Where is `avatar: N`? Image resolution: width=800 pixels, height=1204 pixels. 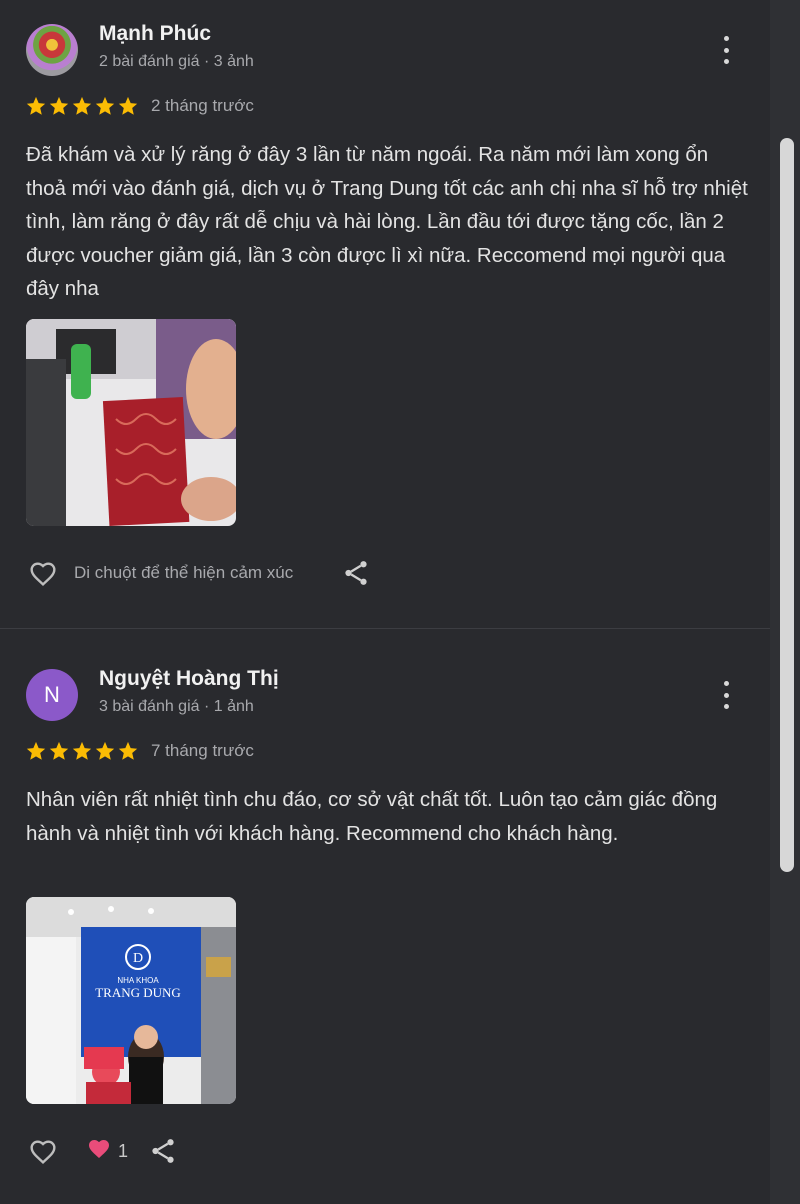 avatar: N is located at coordinates (52, 695).